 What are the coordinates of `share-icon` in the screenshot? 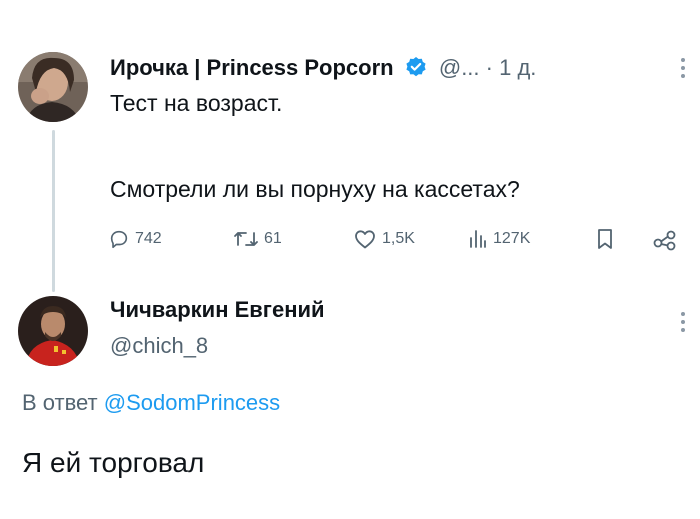 It's located at (664, 240).